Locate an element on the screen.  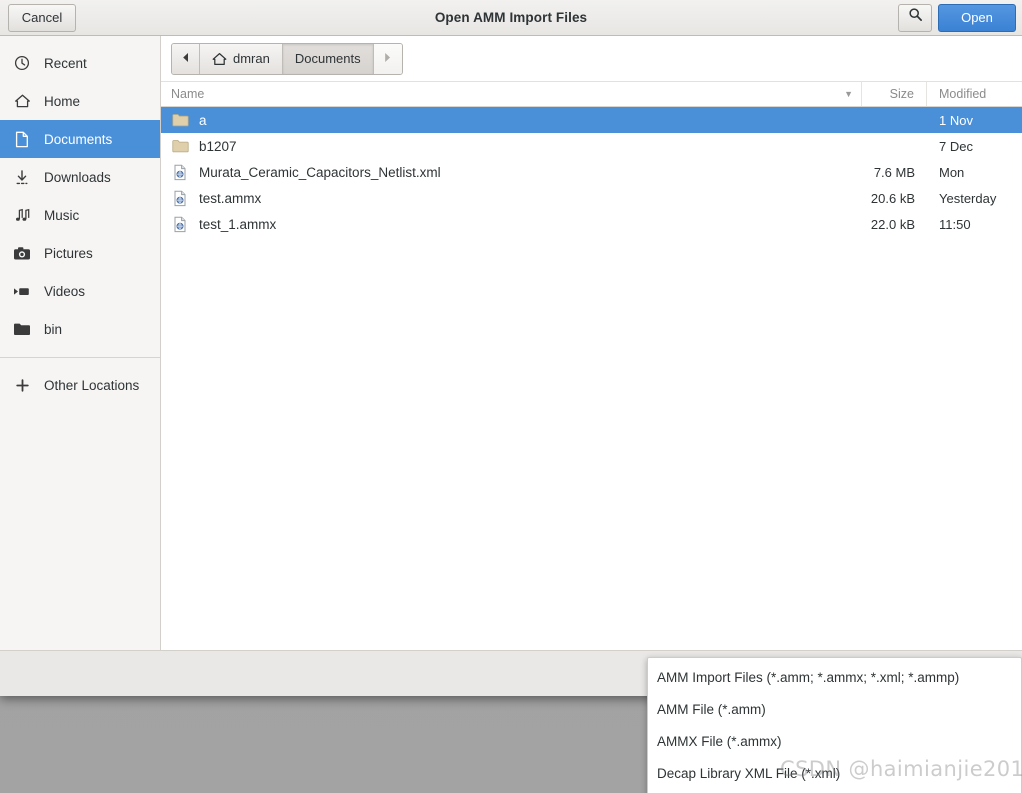
sidebar-item-bin: bin is located at coordinates (80, 329).